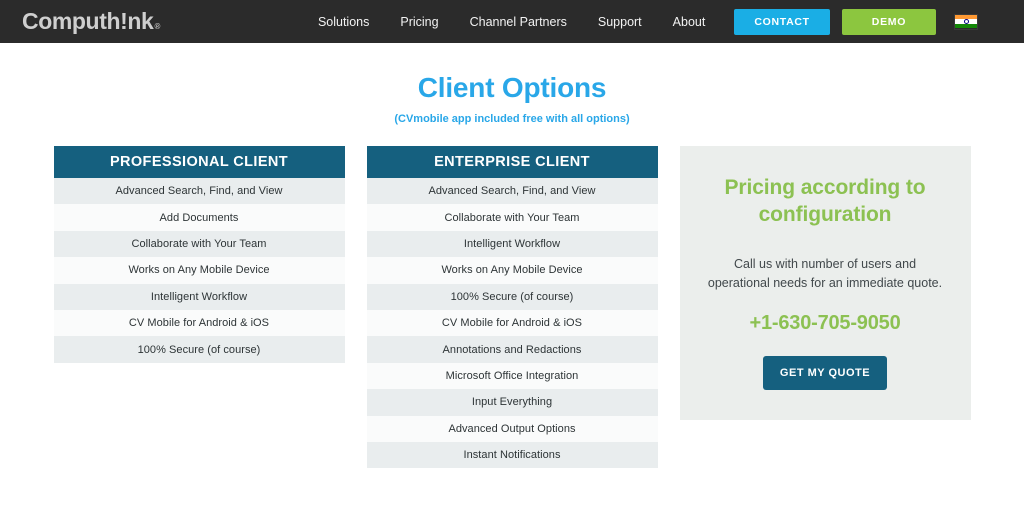 This screenshot has width=1024, height=512. I want to click on nav-buttons: CONTACT DEMO, so click(835, 21).